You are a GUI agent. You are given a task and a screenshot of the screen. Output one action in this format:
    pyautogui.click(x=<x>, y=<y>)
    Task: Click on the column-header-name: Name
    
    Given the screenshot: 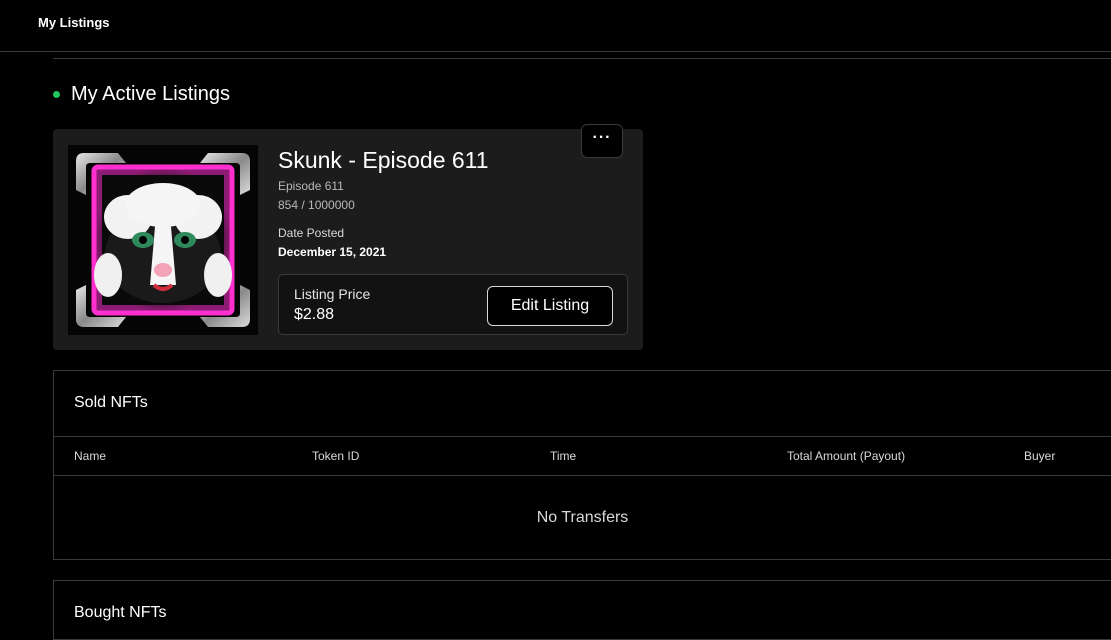 What is the action you would take?
    pyautogui.click(x=90, y=456)
    